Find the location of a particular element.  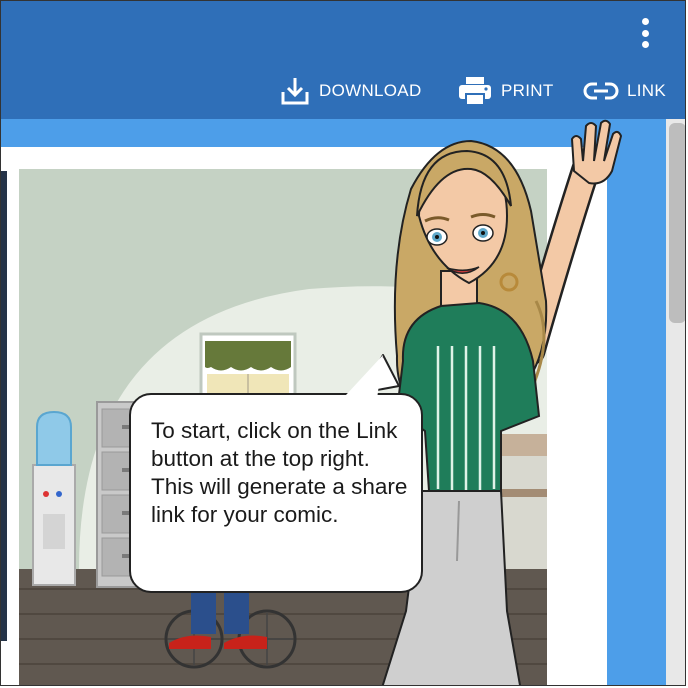

printer-icon is located at coordinates (475, 91).